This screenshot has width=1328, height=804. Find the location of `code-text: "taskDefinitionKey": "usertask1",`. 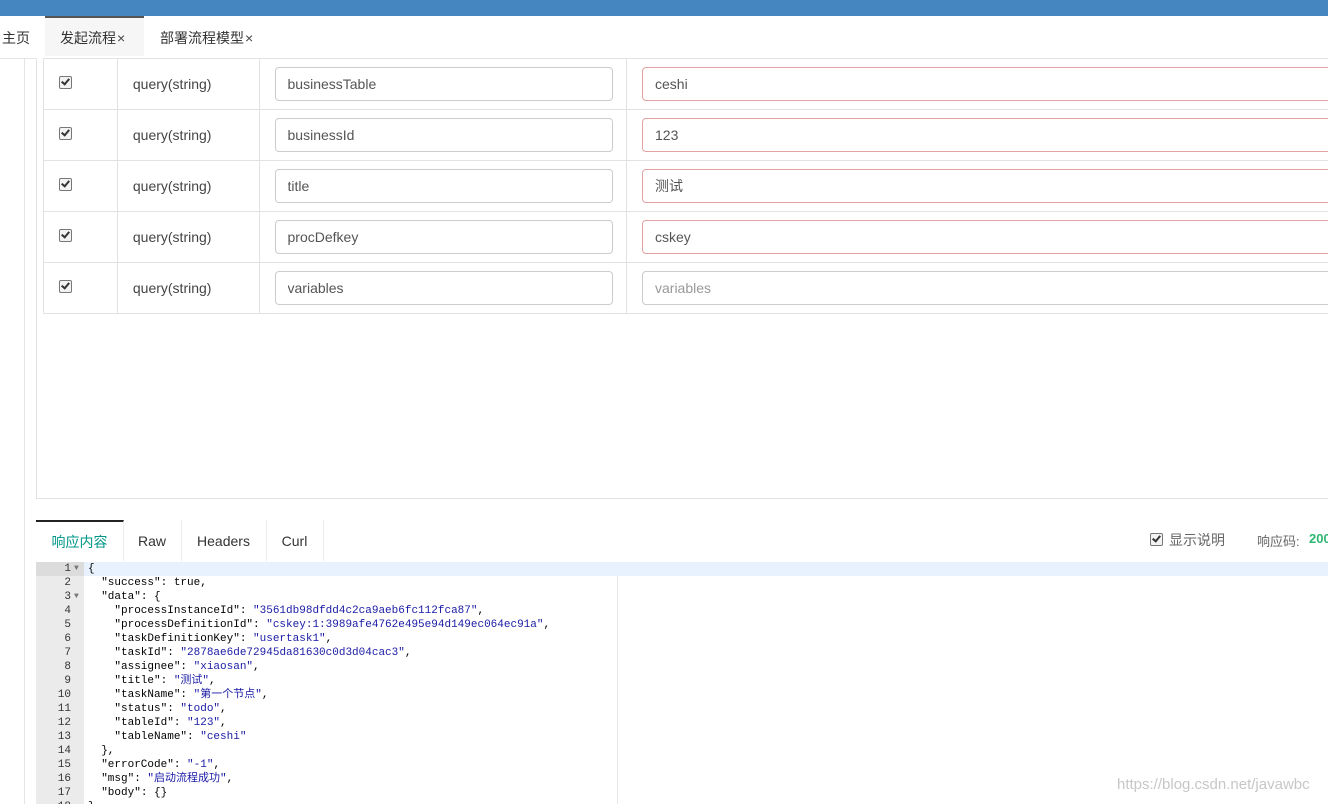

code-text: "taskDefinitionKey": "usertask1", is located at coordinates (223, 639).